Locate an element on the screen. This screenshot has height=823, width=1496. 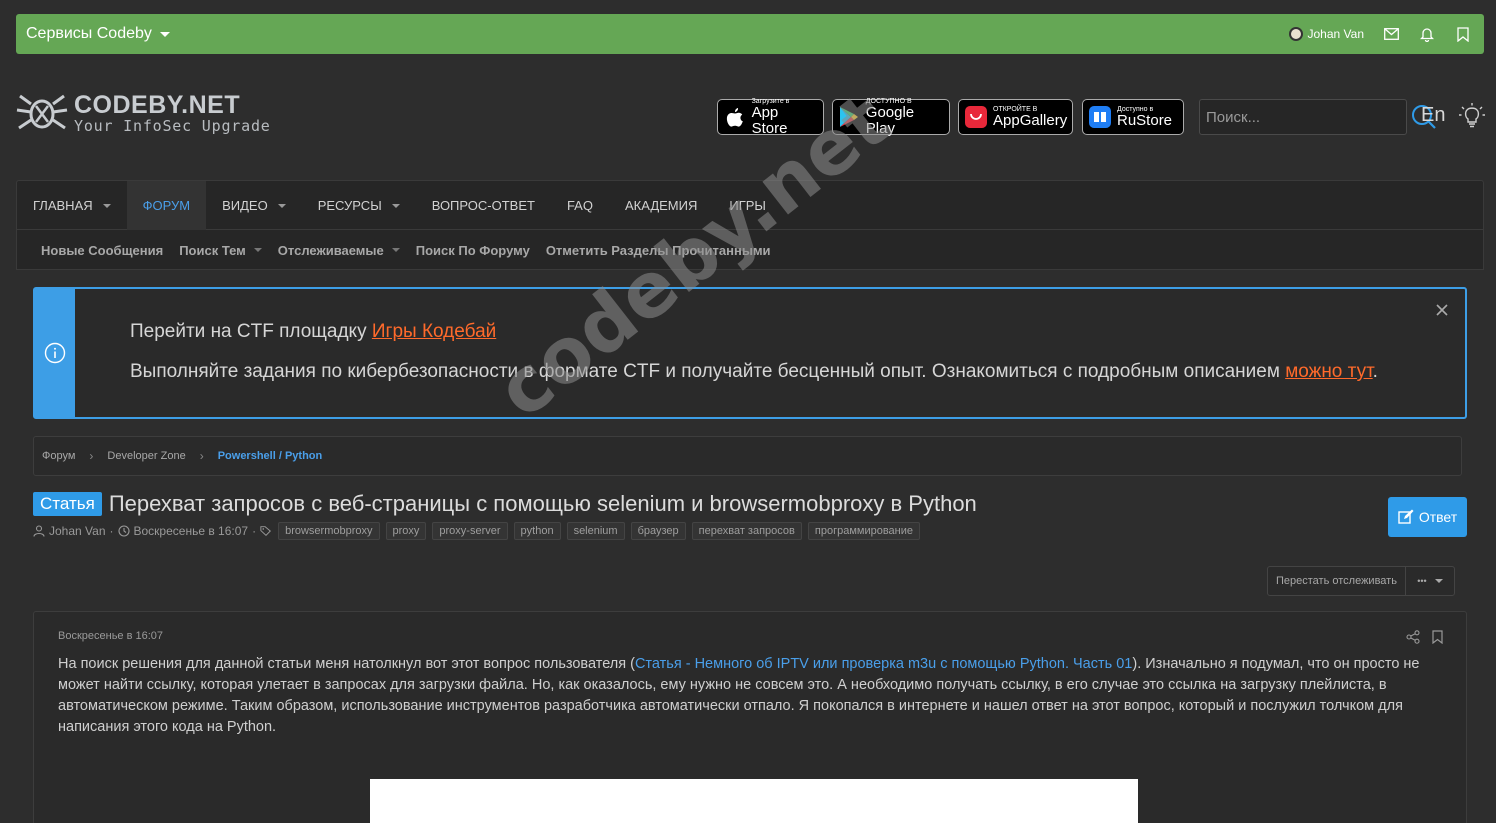
tab-faq: FAQ is located at coordinates (580, 205).